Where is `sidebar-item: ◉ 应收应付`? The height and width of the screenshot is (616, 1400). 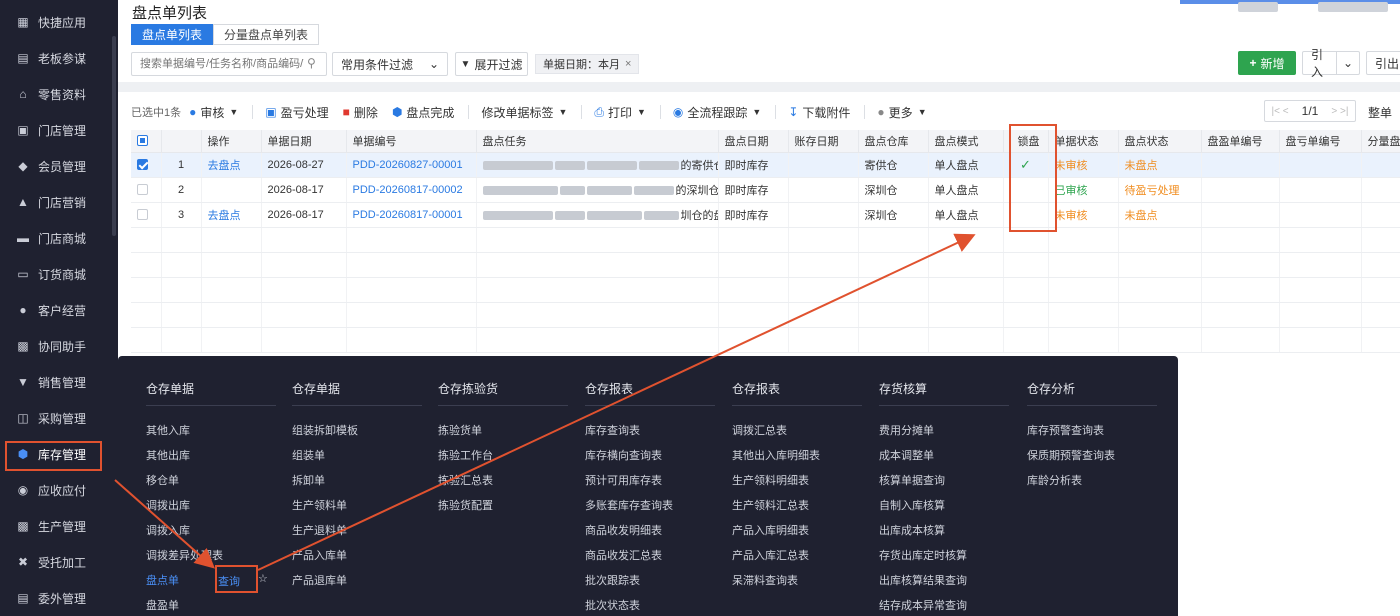 sidebar-item: ◉ 应收应付 is located at coordinates (56, 490).